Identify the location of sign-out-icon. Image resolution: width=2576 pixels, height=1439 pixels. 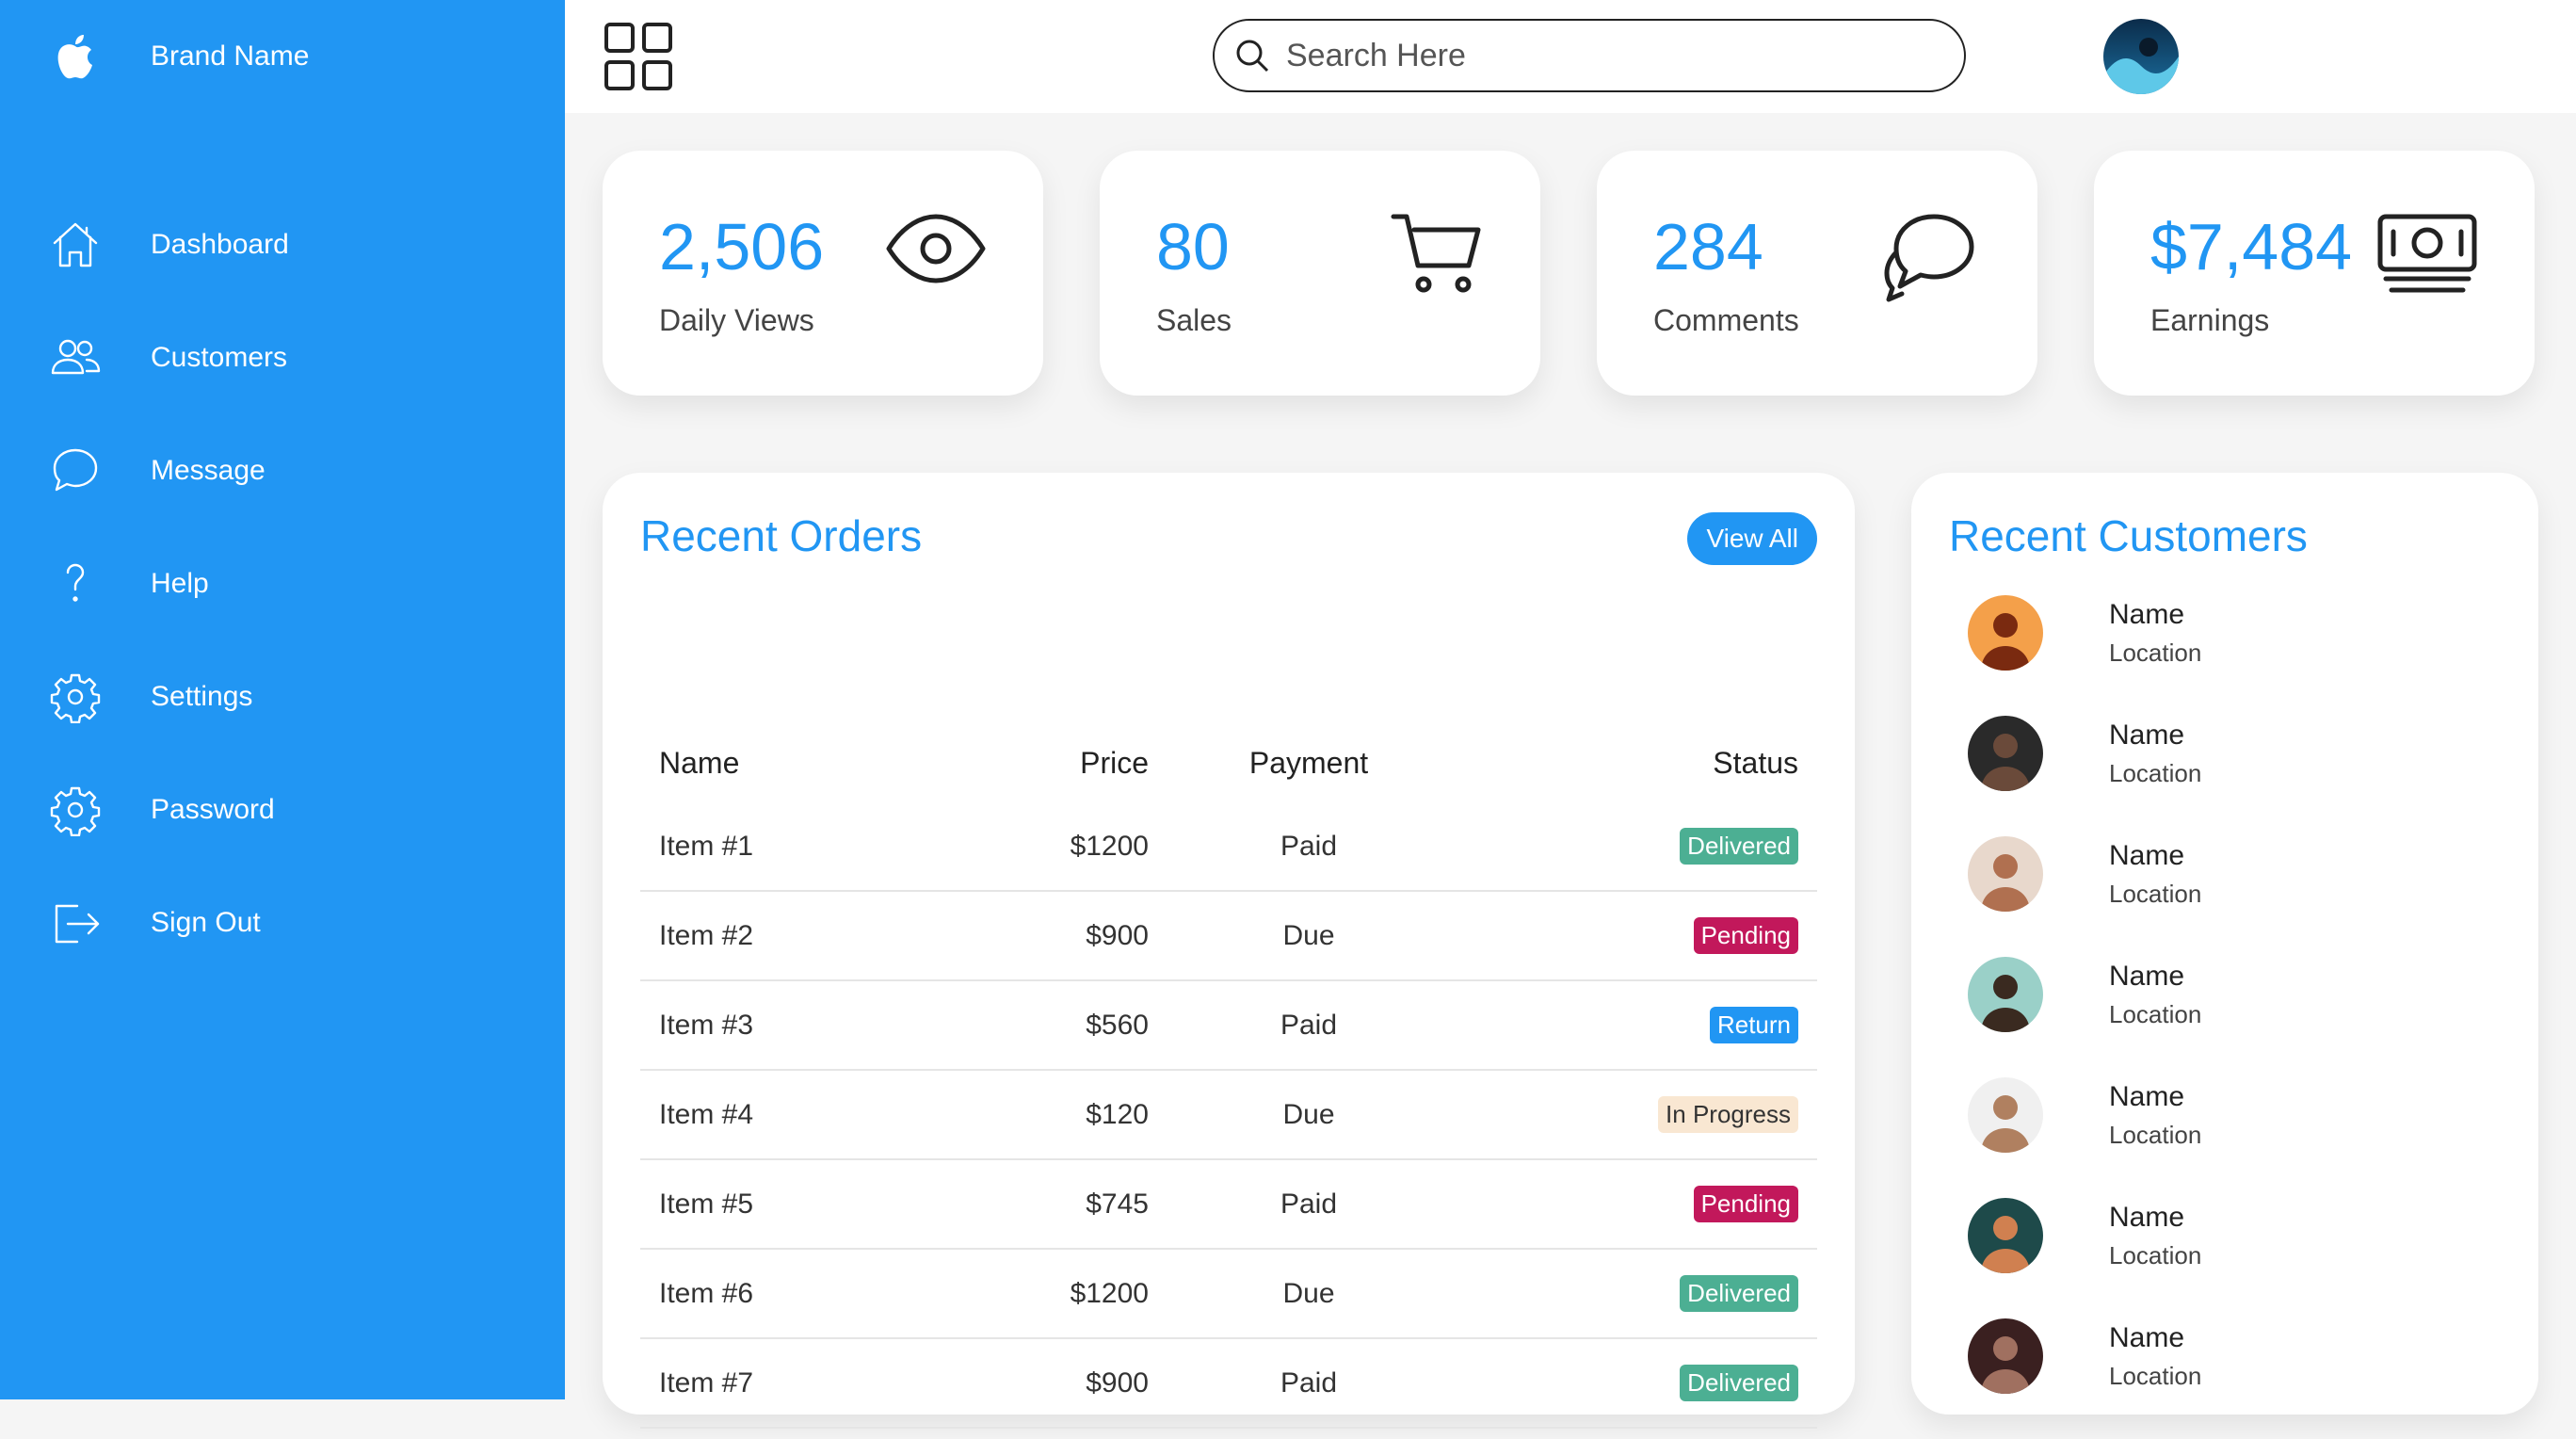
(75, 923).